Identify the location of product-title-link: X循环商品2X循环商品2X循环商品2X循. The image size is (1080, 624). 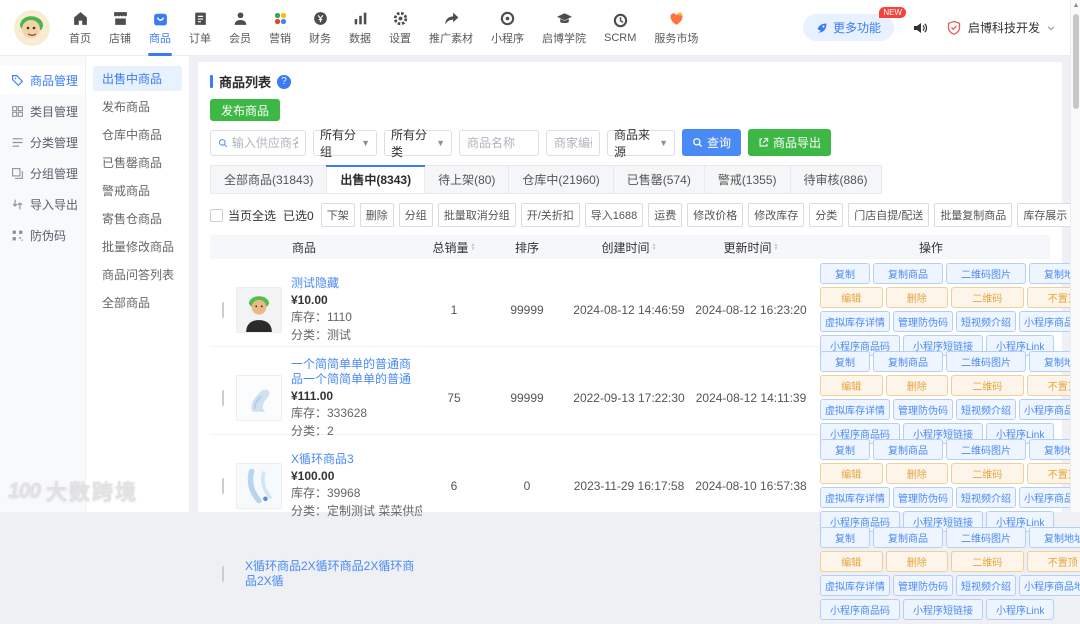
(333, 574).